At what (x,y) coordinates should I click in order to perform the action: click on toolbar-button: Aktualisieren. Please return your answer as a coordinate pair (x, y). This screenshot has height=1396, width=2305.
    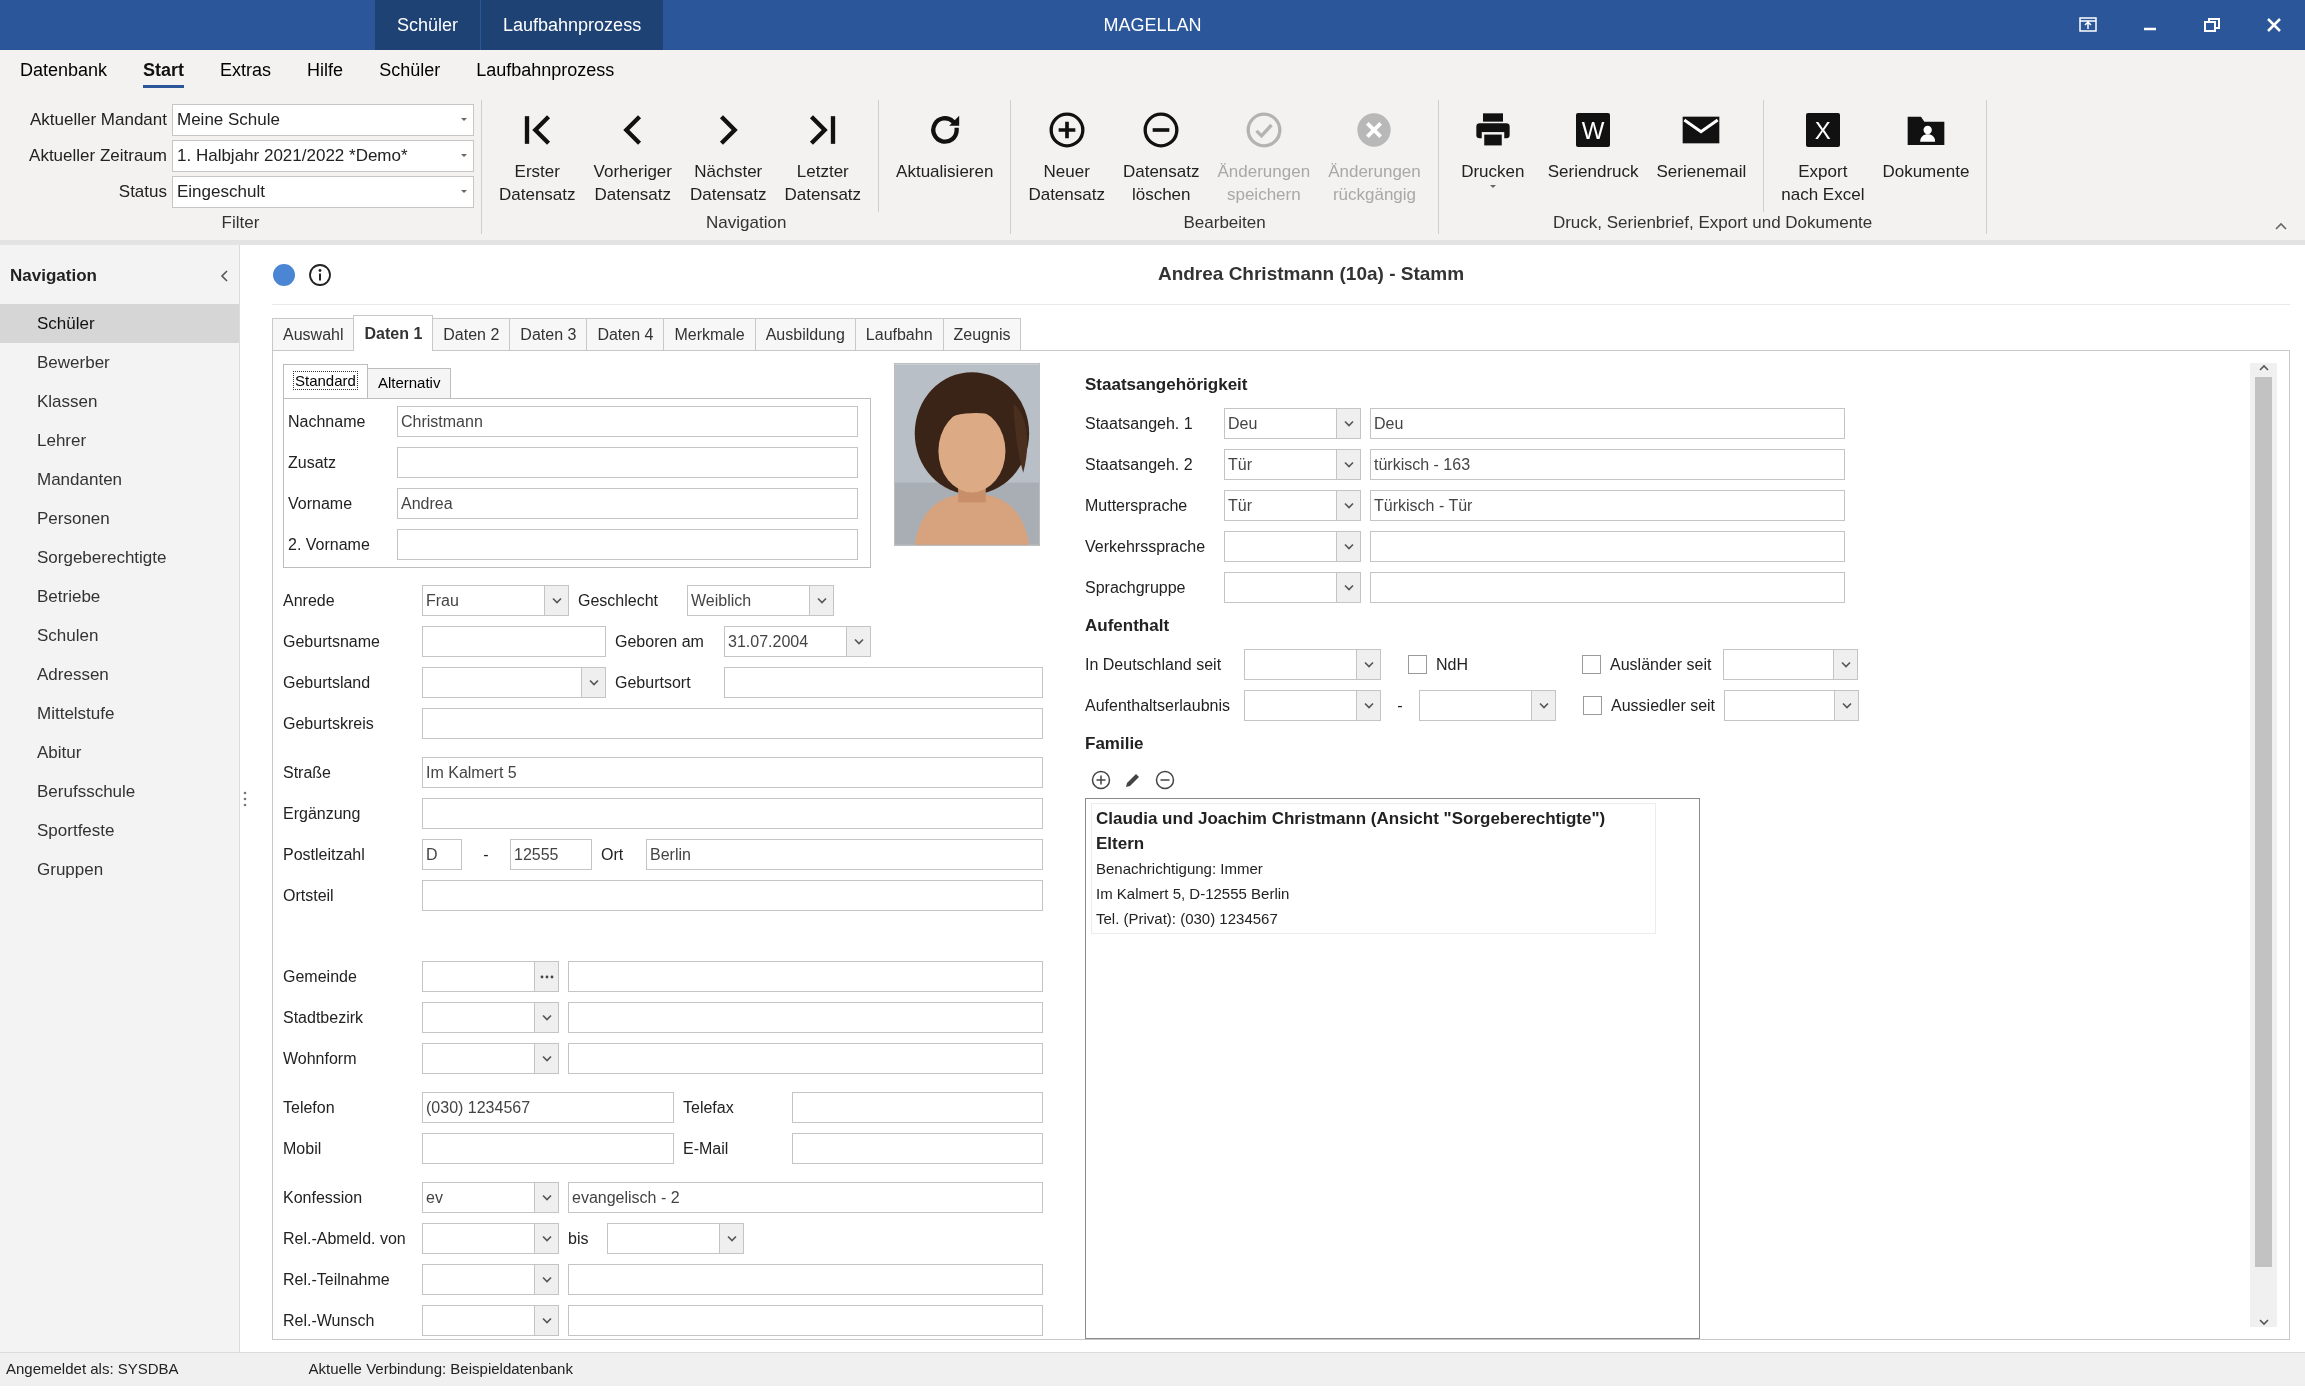
    Looking at the image, I should click on (945, 156).